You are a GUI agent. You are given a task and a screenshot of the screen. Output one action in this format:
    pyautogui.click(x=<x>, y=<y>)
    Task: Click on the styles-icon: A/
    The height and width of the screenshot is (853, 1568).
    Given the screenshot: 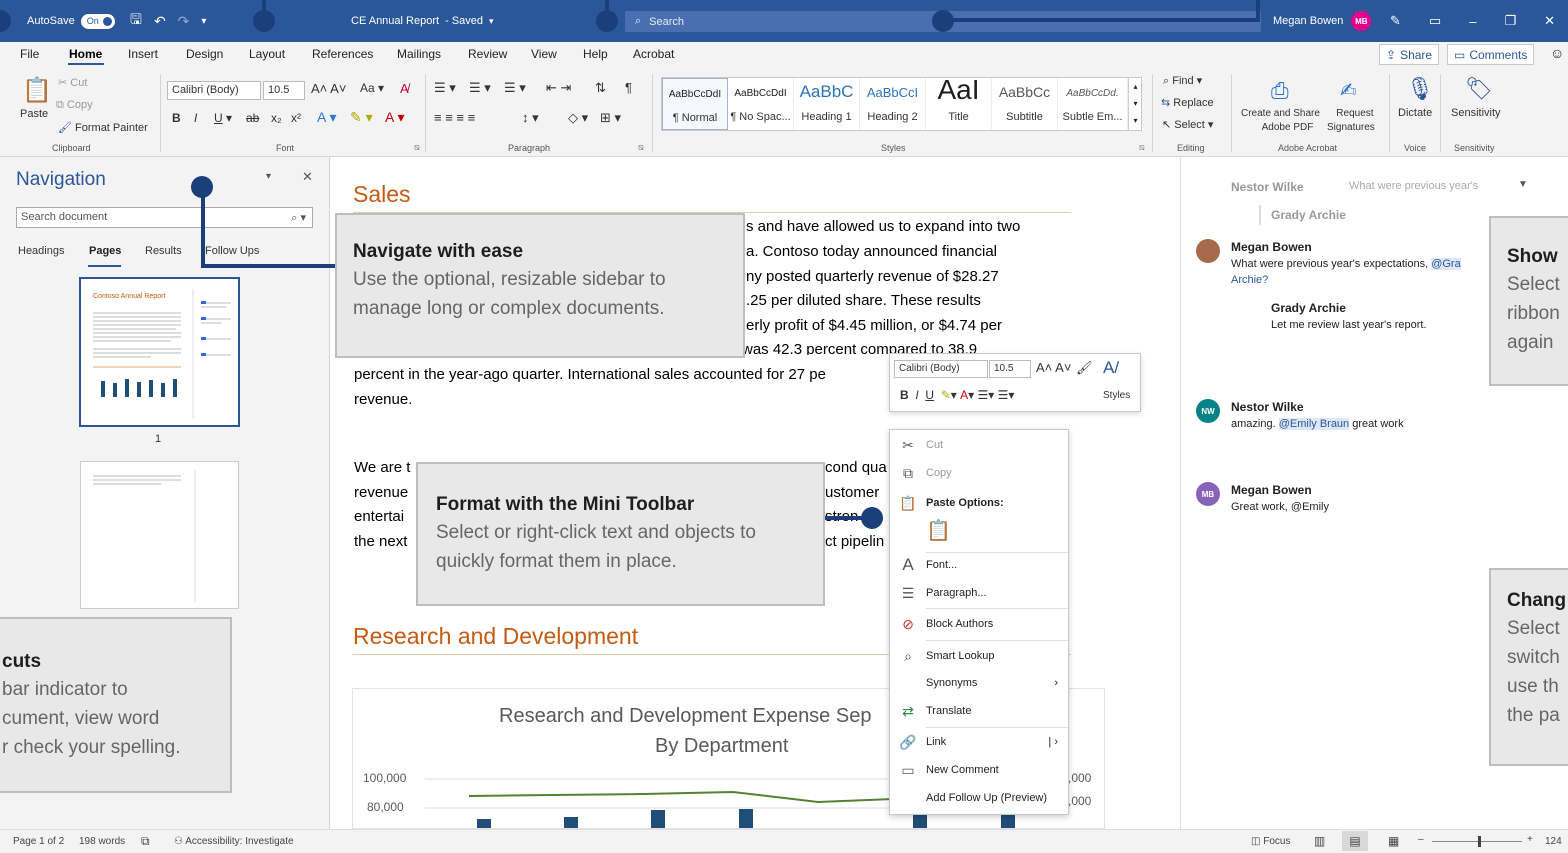 What is the action you would take?
    pyautogui.click(x=1111, y=368)
    